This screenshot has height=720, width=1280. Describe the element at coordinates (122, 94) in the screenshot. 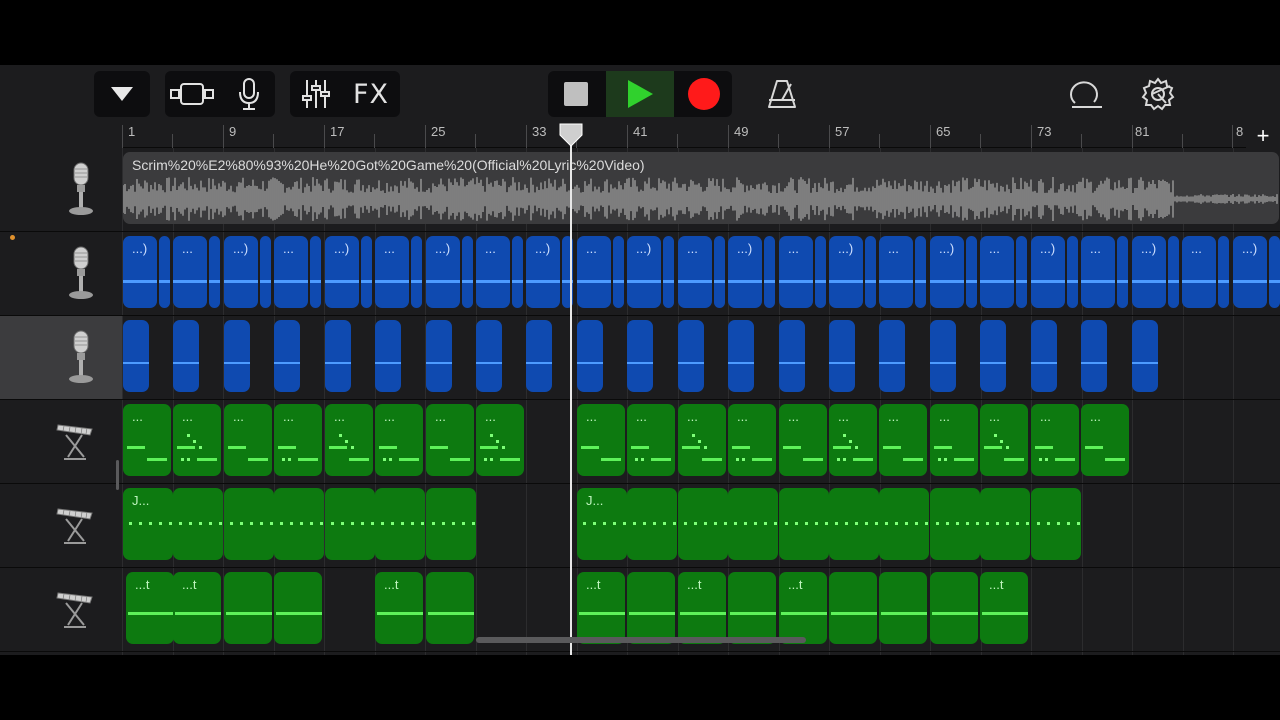

I see `tracks-menu-button` at that location.